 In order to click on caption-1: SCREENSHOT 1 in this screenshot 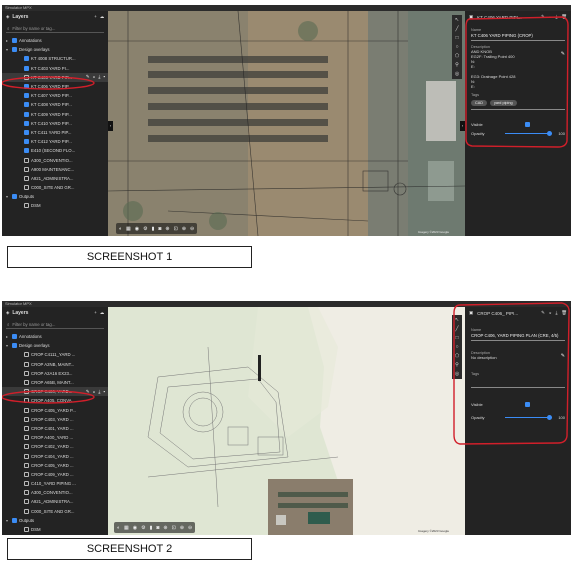, I will do `click(129, 257)`.